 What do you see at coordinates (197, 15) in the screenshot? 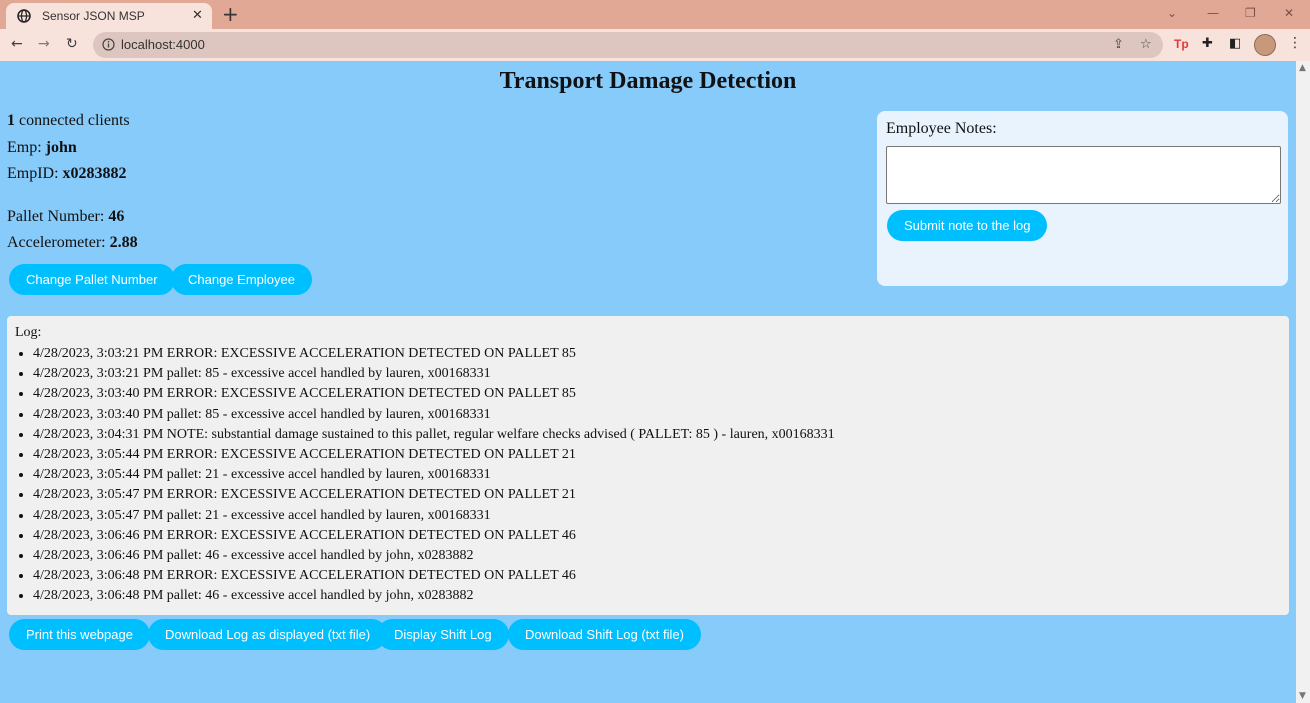
I see `close-icon: ✕` at bounding box center [197, 15].